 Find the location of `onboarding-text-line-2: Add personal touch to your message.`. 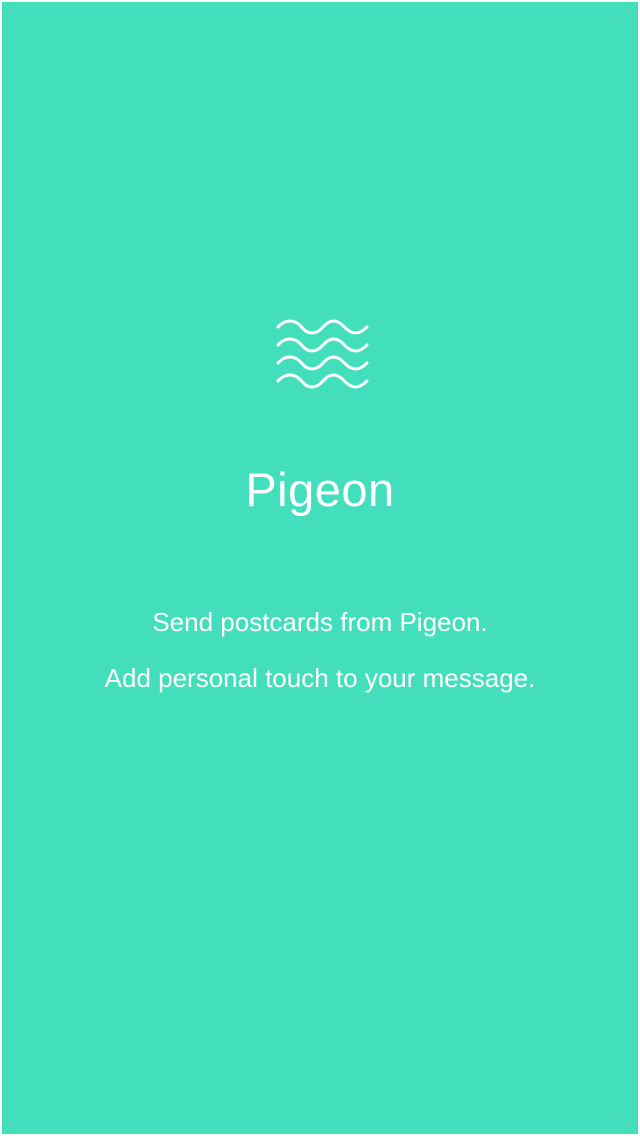

onboarding-text-line-2: Add personal touch to your message. is located at coordinates (320, 678).